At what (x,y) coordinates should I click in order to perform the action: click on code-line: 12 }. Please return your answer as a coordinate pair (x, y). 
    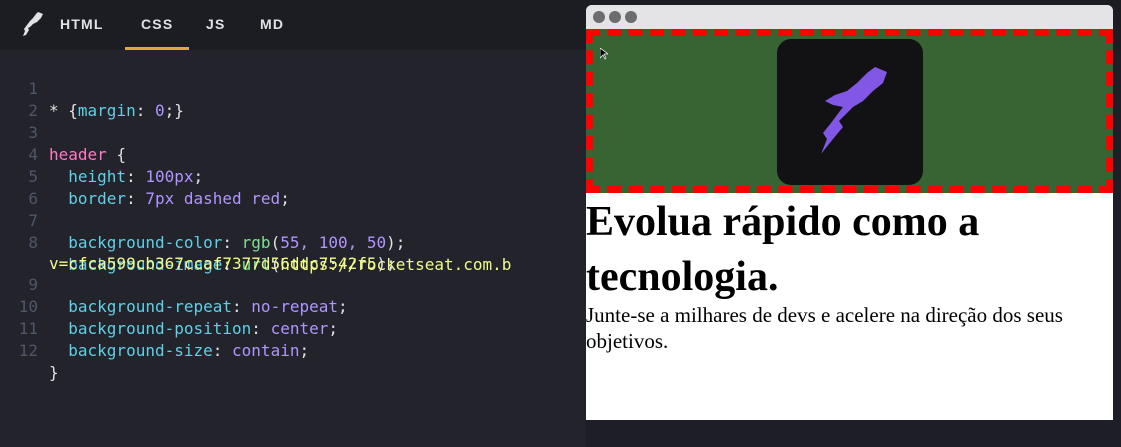
    Looking at the image, I should click on (29, 350).